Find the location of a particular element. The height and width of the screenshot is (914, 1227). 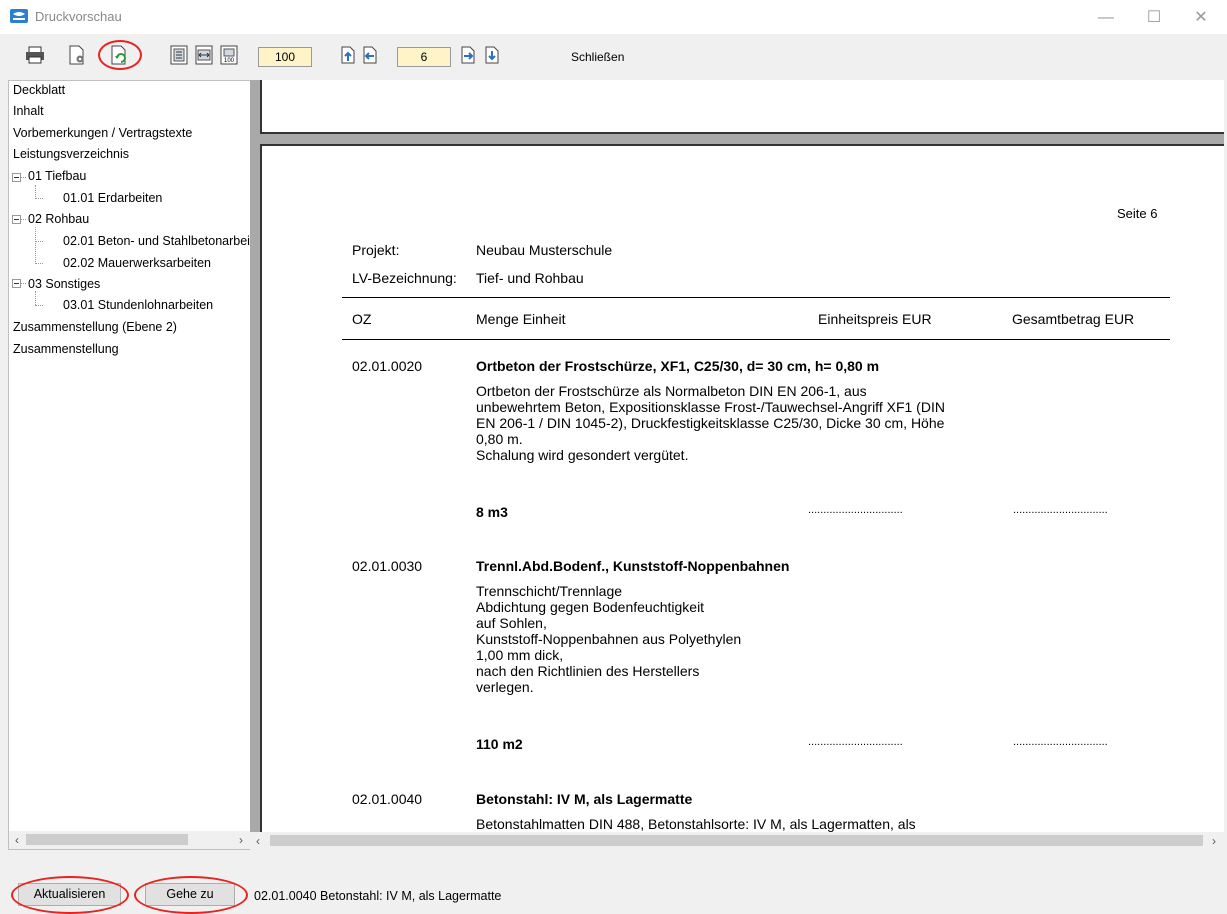

nav-item-sonstiges: 03 Sonstiges is located at coordinates (64, 284).